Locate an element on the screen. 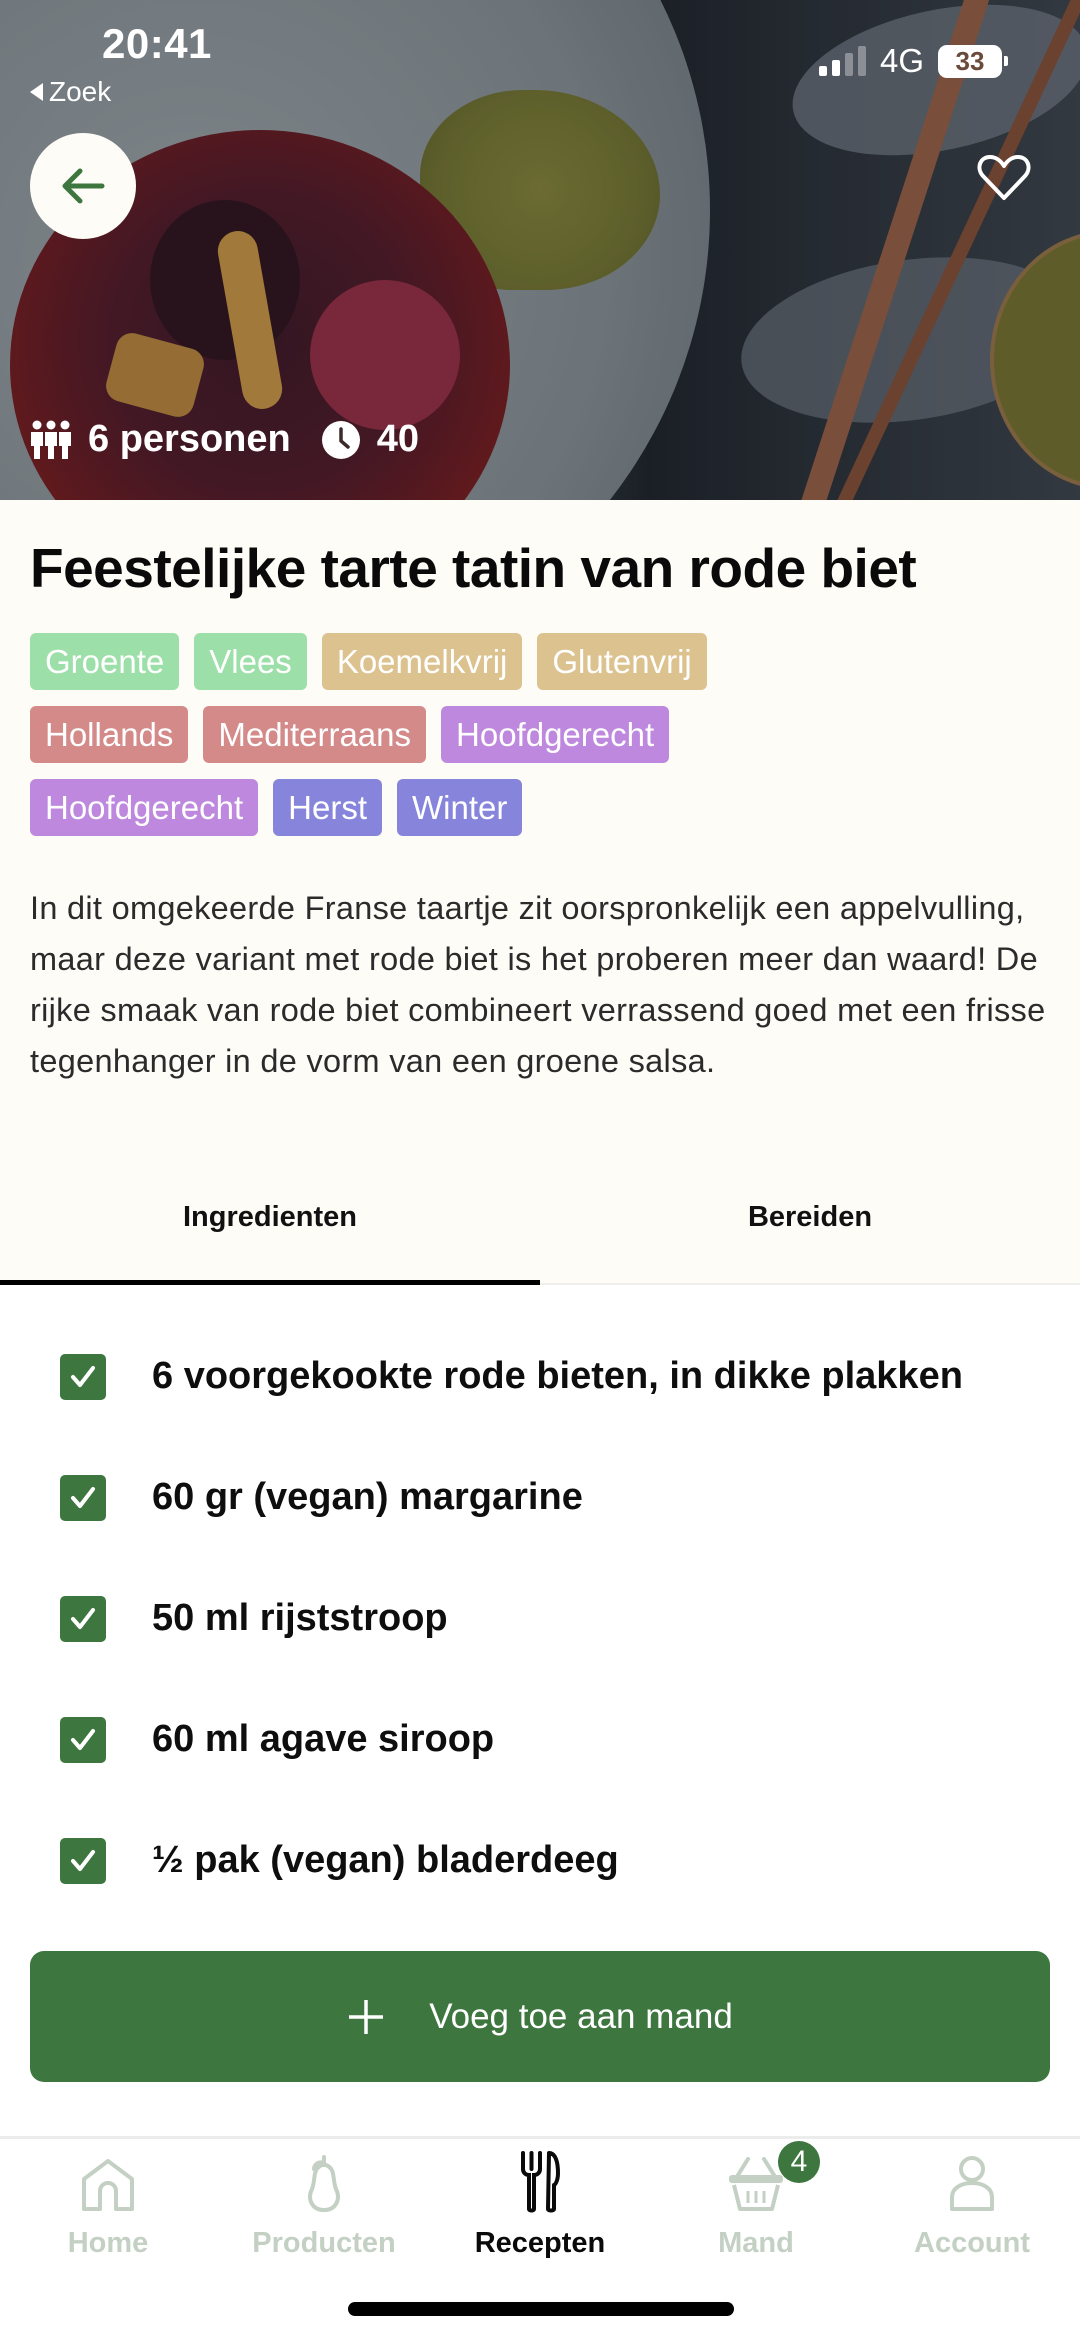  tab-ingredienten: Ingredienten is located at coordinates (270, 1222).